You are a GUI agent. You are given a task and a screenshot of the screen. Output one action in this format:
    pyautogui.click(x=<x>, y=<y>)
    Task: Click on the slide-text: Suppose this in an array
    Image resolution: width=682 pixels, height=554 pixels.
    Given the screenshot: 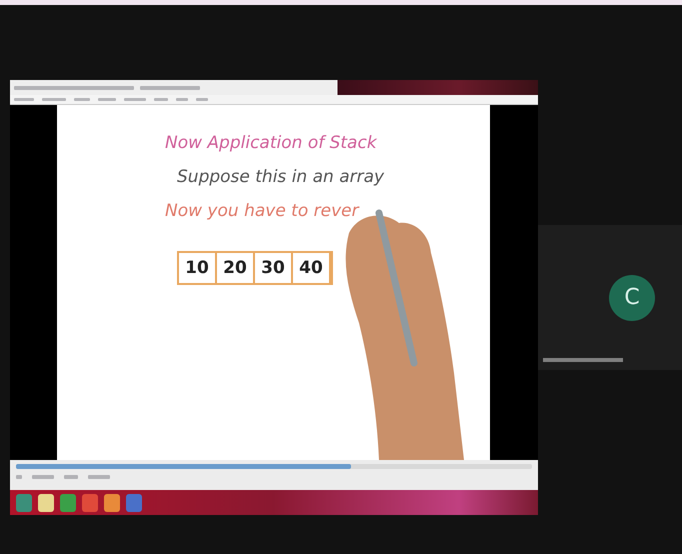 What is the action you would take?
    pyautogui.click(x=281, y=177)
    